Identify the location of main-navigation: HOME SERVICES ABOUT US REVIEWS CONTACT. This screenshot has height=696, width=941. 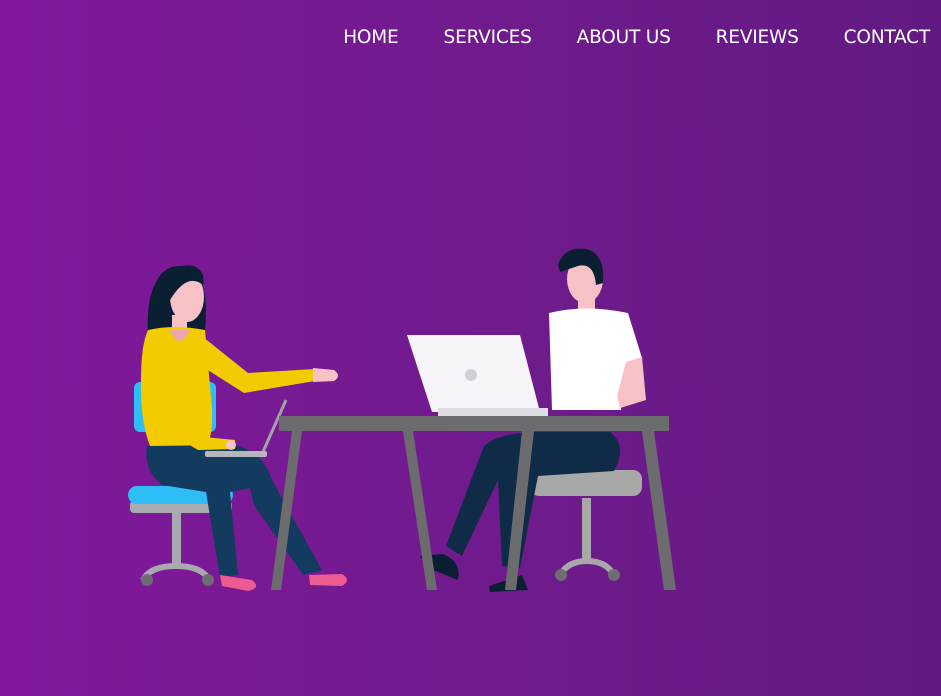
(636, 38).